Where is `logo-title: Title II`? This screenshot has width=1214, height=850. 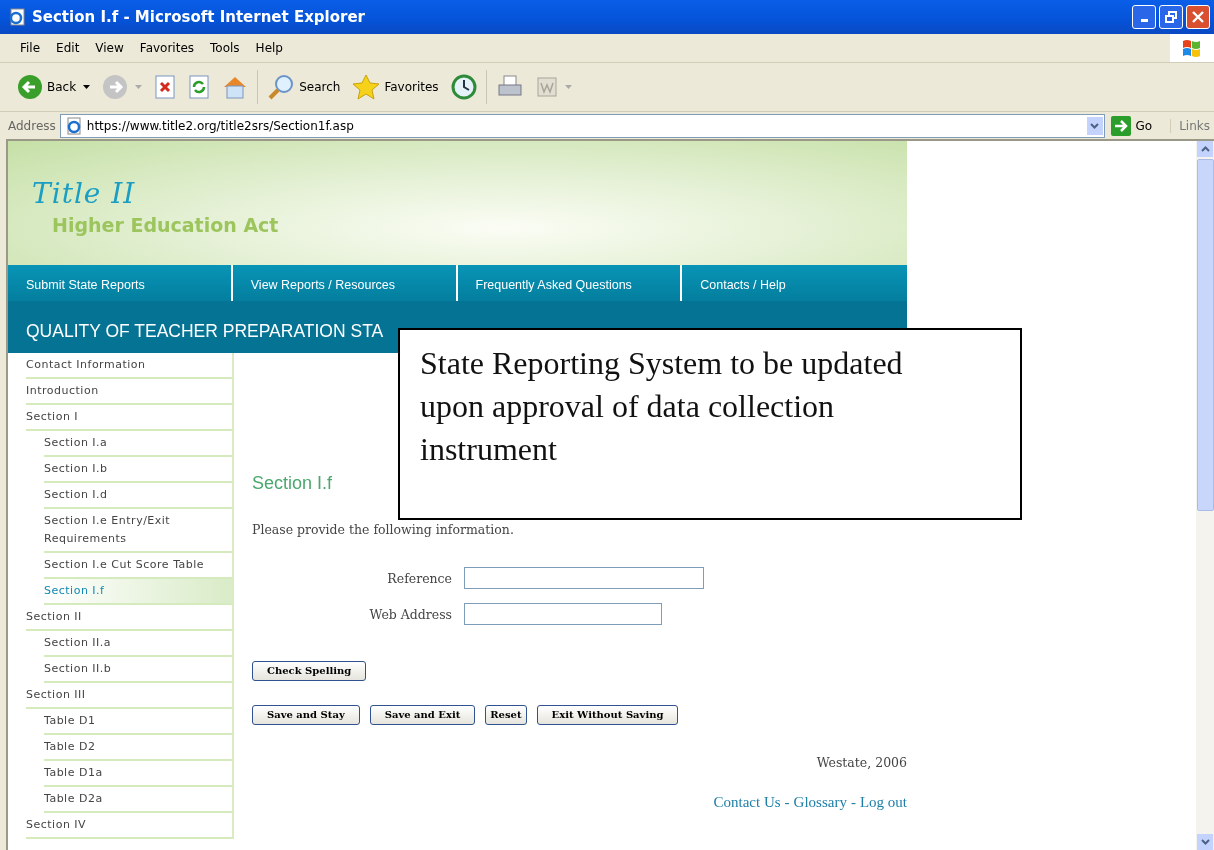 logo-title: Title II is located at coordinates (84, 193).